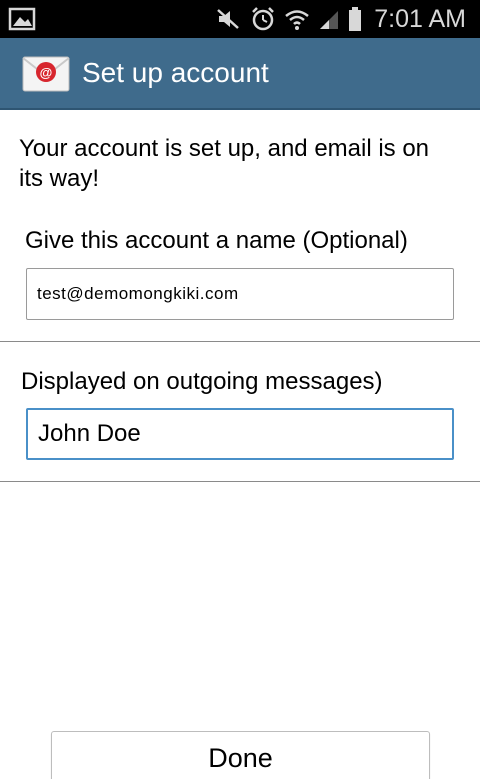  I want to click on battery-icon, so click(355, 19).